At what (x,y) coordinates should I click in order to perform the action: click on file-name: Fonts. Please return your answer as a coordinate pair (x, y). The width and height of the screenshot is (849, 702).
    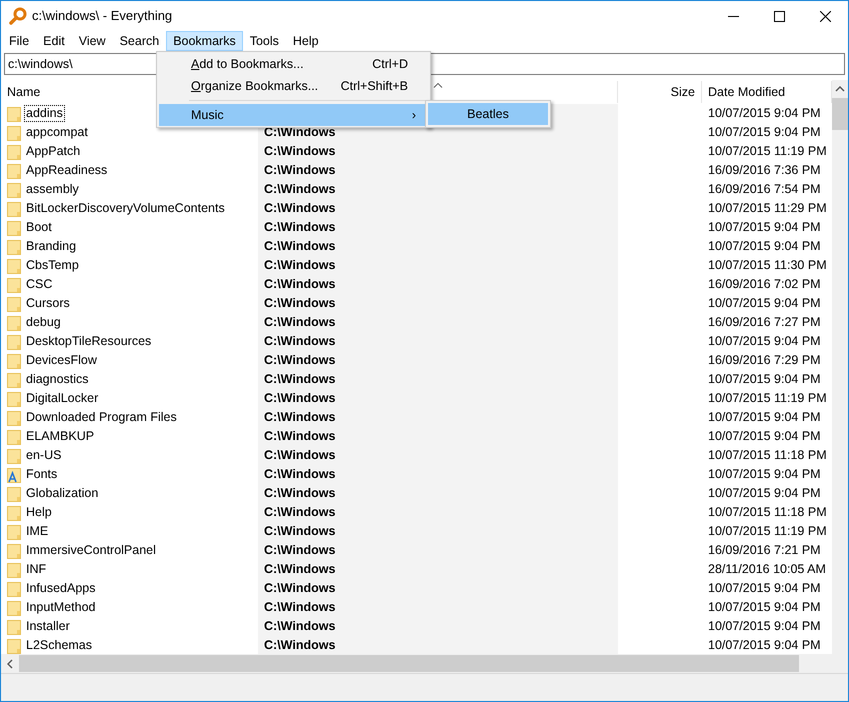
    Looking at the image, I should click on (42, 474).